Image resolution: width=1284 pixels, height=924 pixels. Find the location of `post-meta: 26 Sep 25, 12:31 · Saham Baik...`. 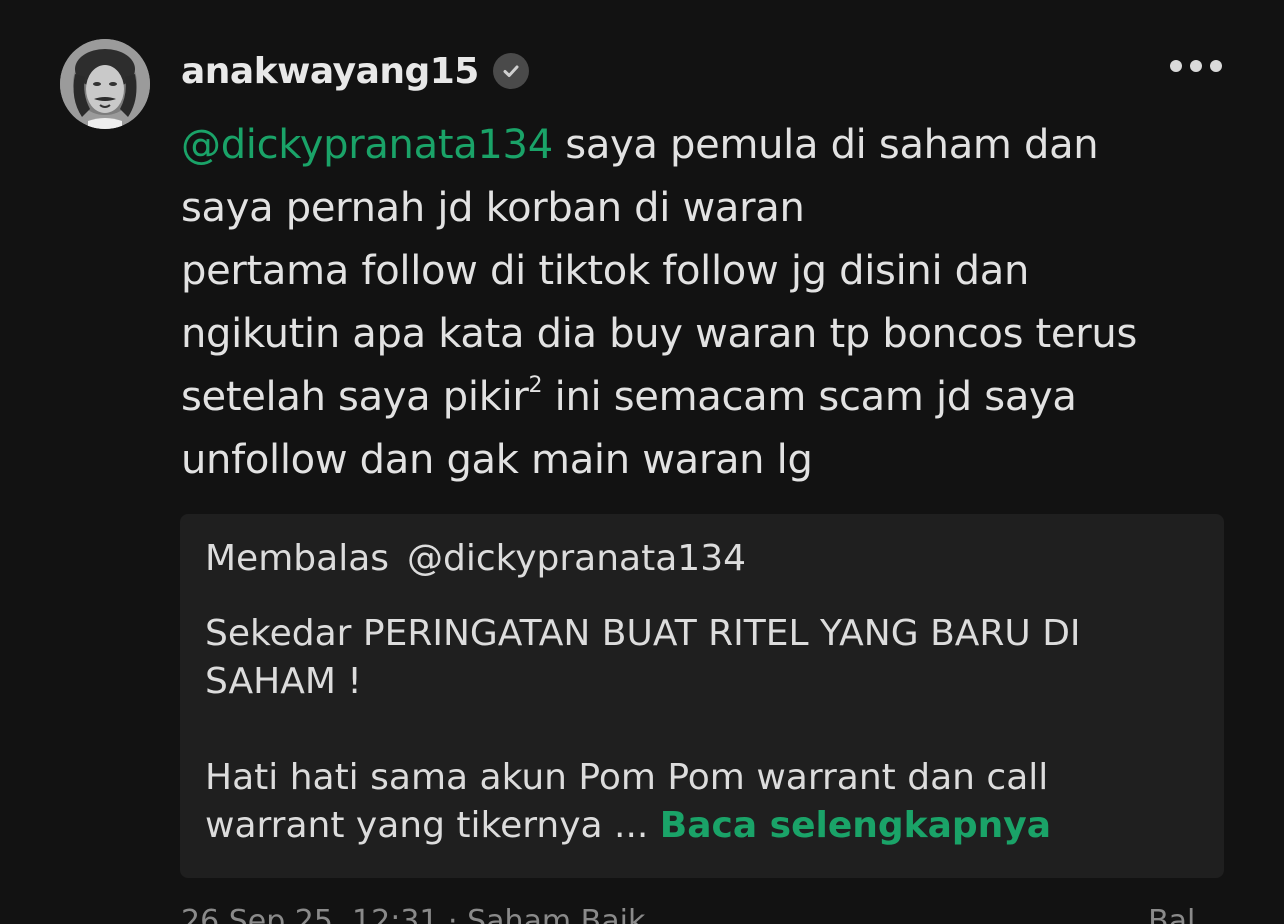

post-meta: 26 Sep 25, 12:31 · Saham Baik... is located at coordinates (427, 914).